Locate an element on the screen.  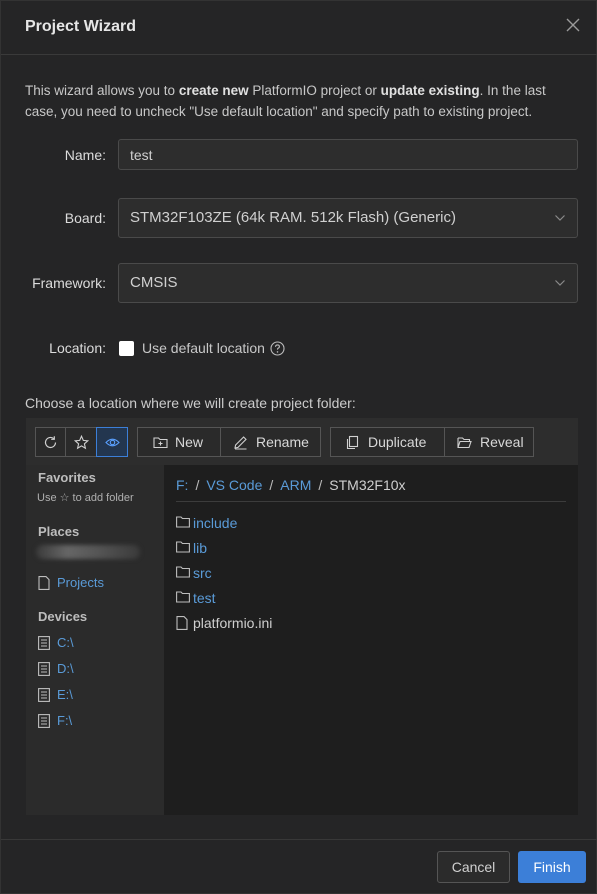
dialog-header: Project Wizard is located at coordinates (299, 28).